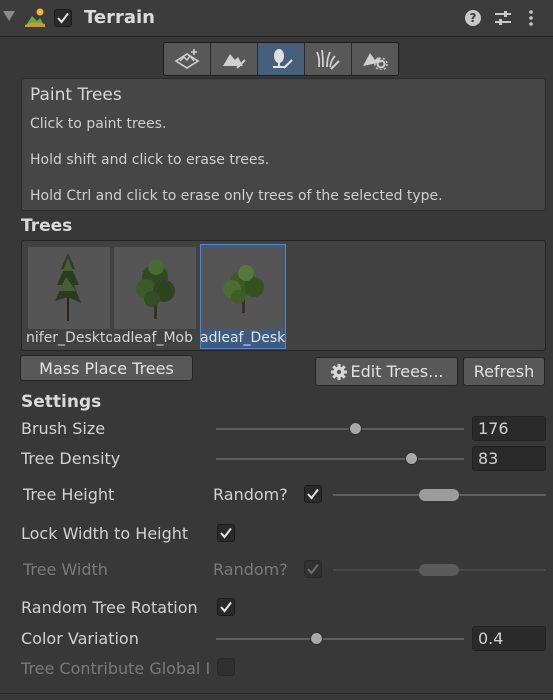 The image size is (553, 700). I want to click on tree-width-random-label: Random?, so click(250, 569).